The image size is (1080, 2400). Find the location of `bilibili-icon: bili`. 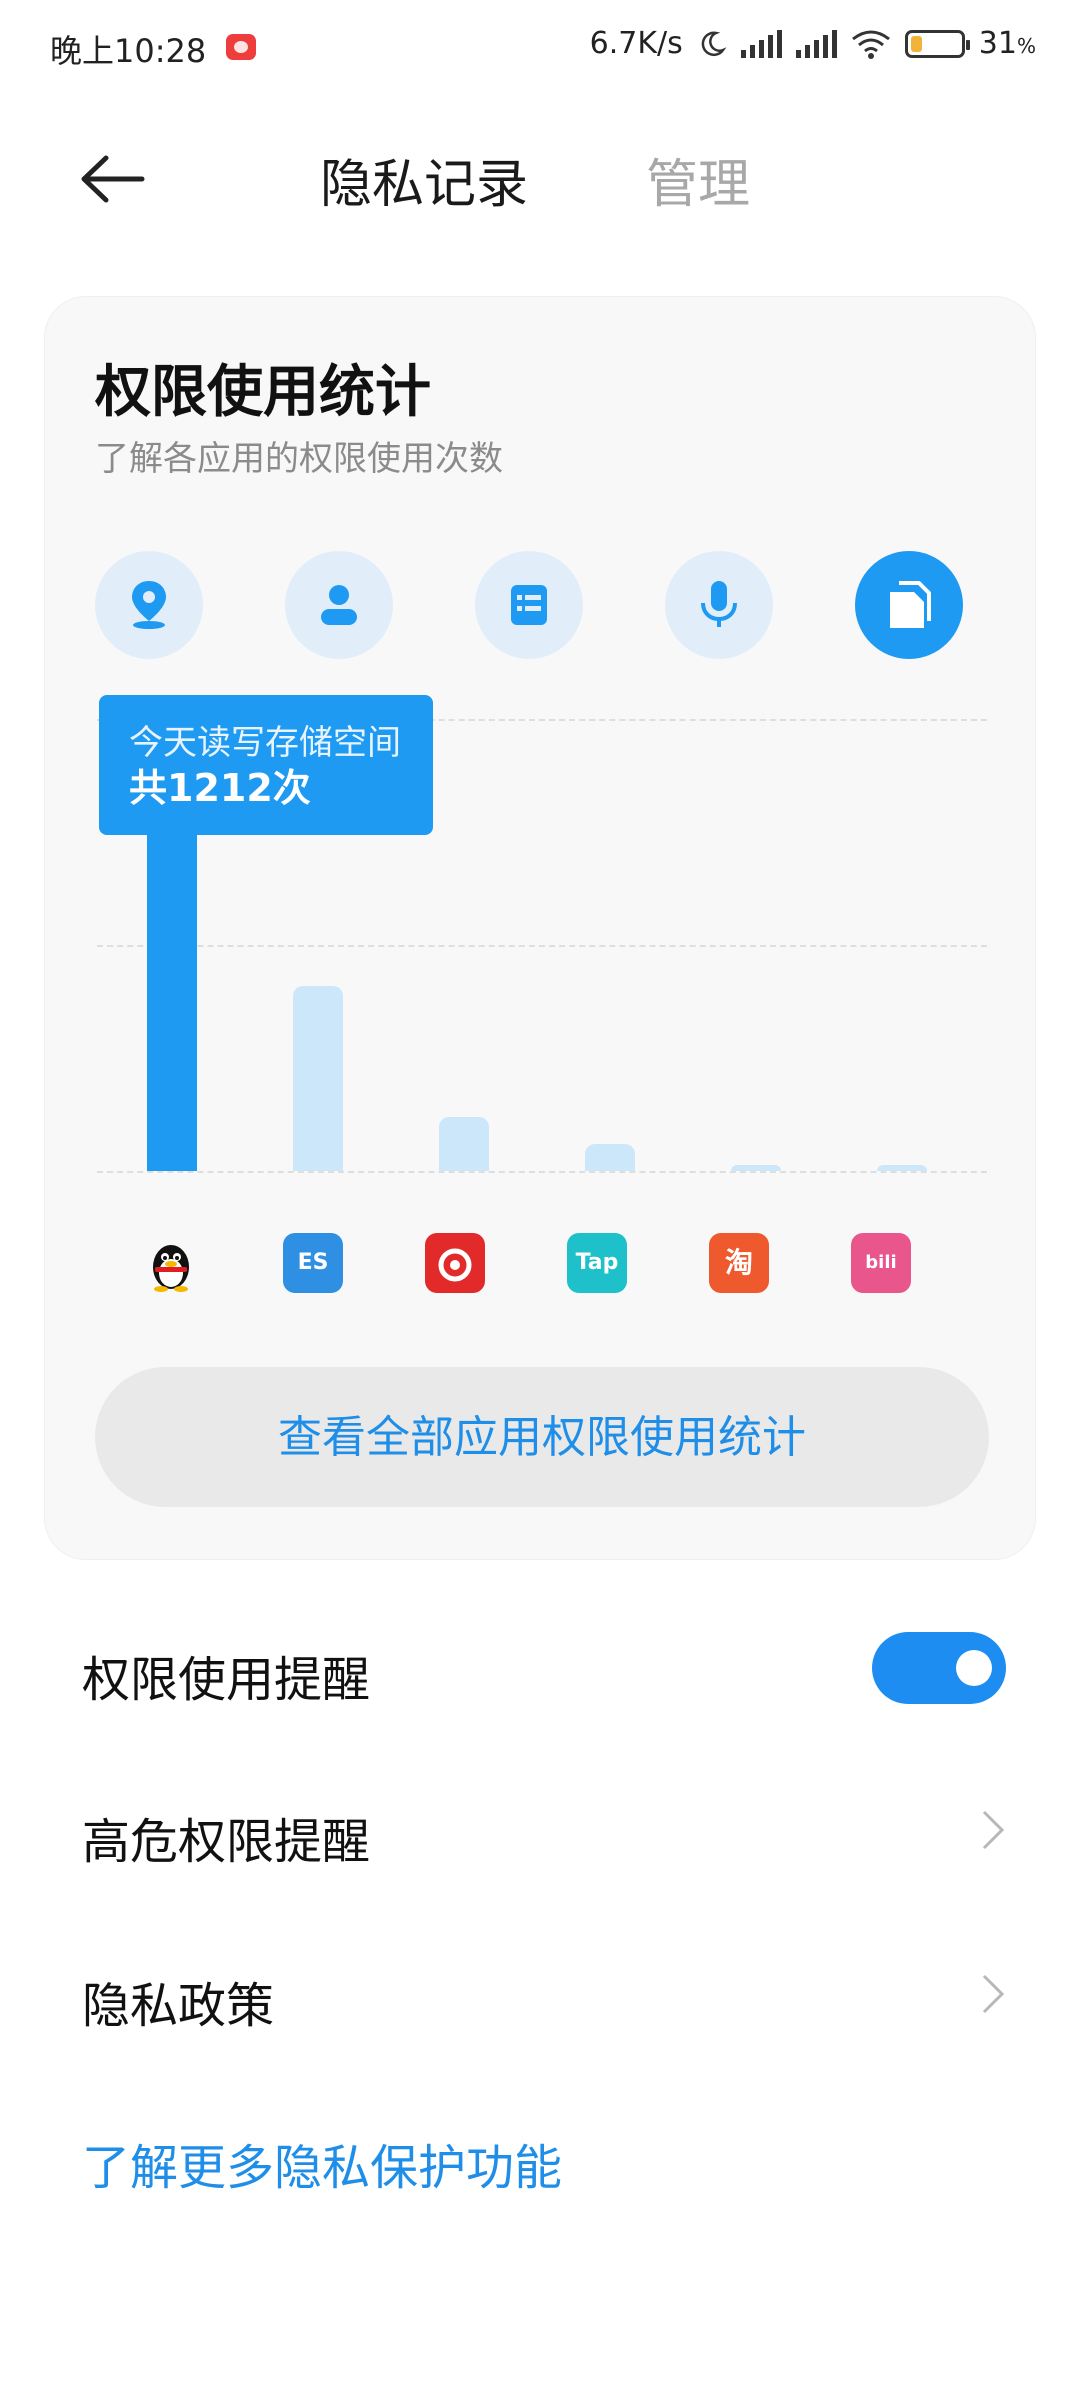

bilibili-icon: bili is located at coordinates (881, 1263).